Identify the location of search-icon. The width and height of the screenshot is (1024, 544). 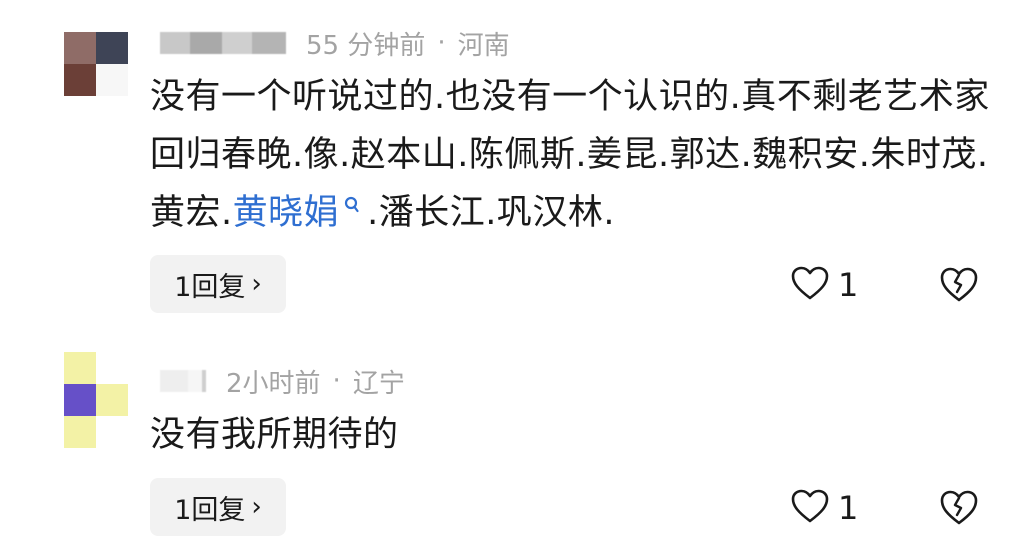
(352, 199).